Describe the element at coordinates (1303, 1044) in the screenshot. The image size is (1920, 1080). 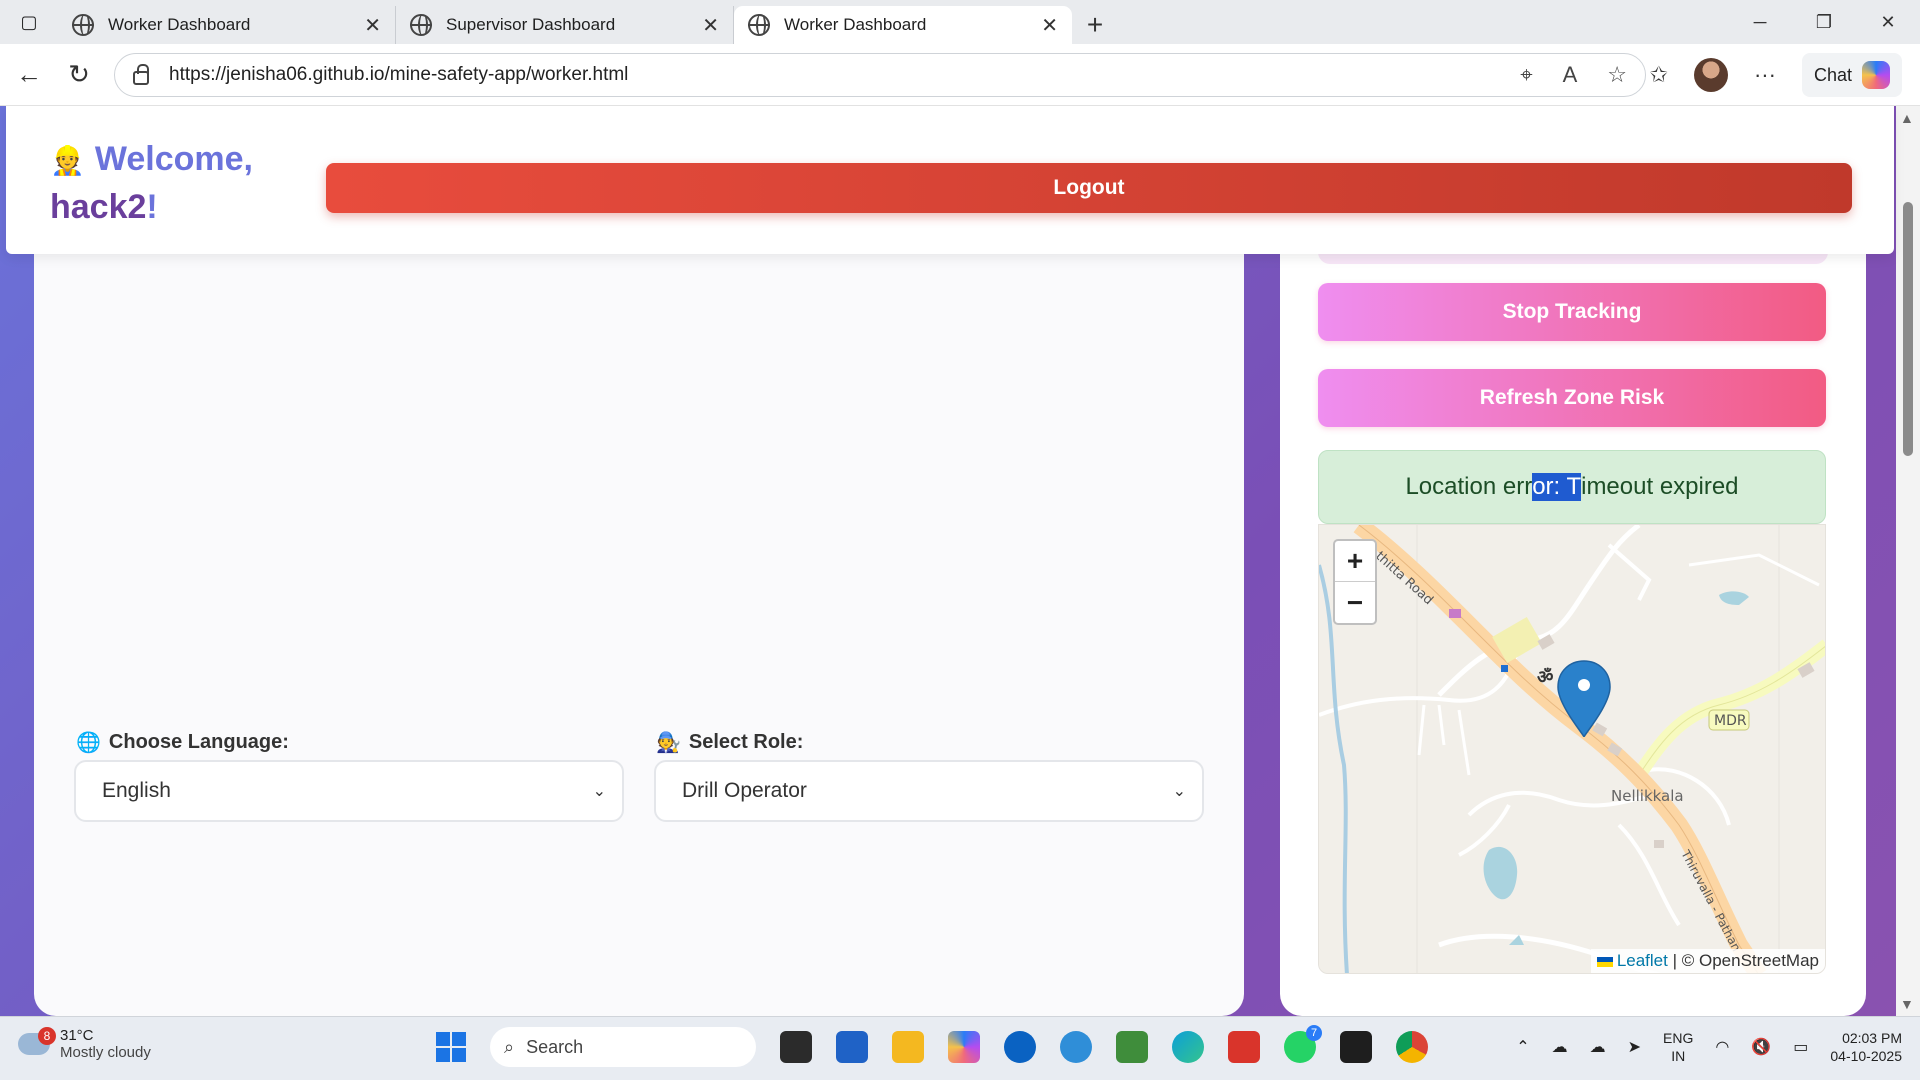
I see `whatsapp-icon: 7` at that location.